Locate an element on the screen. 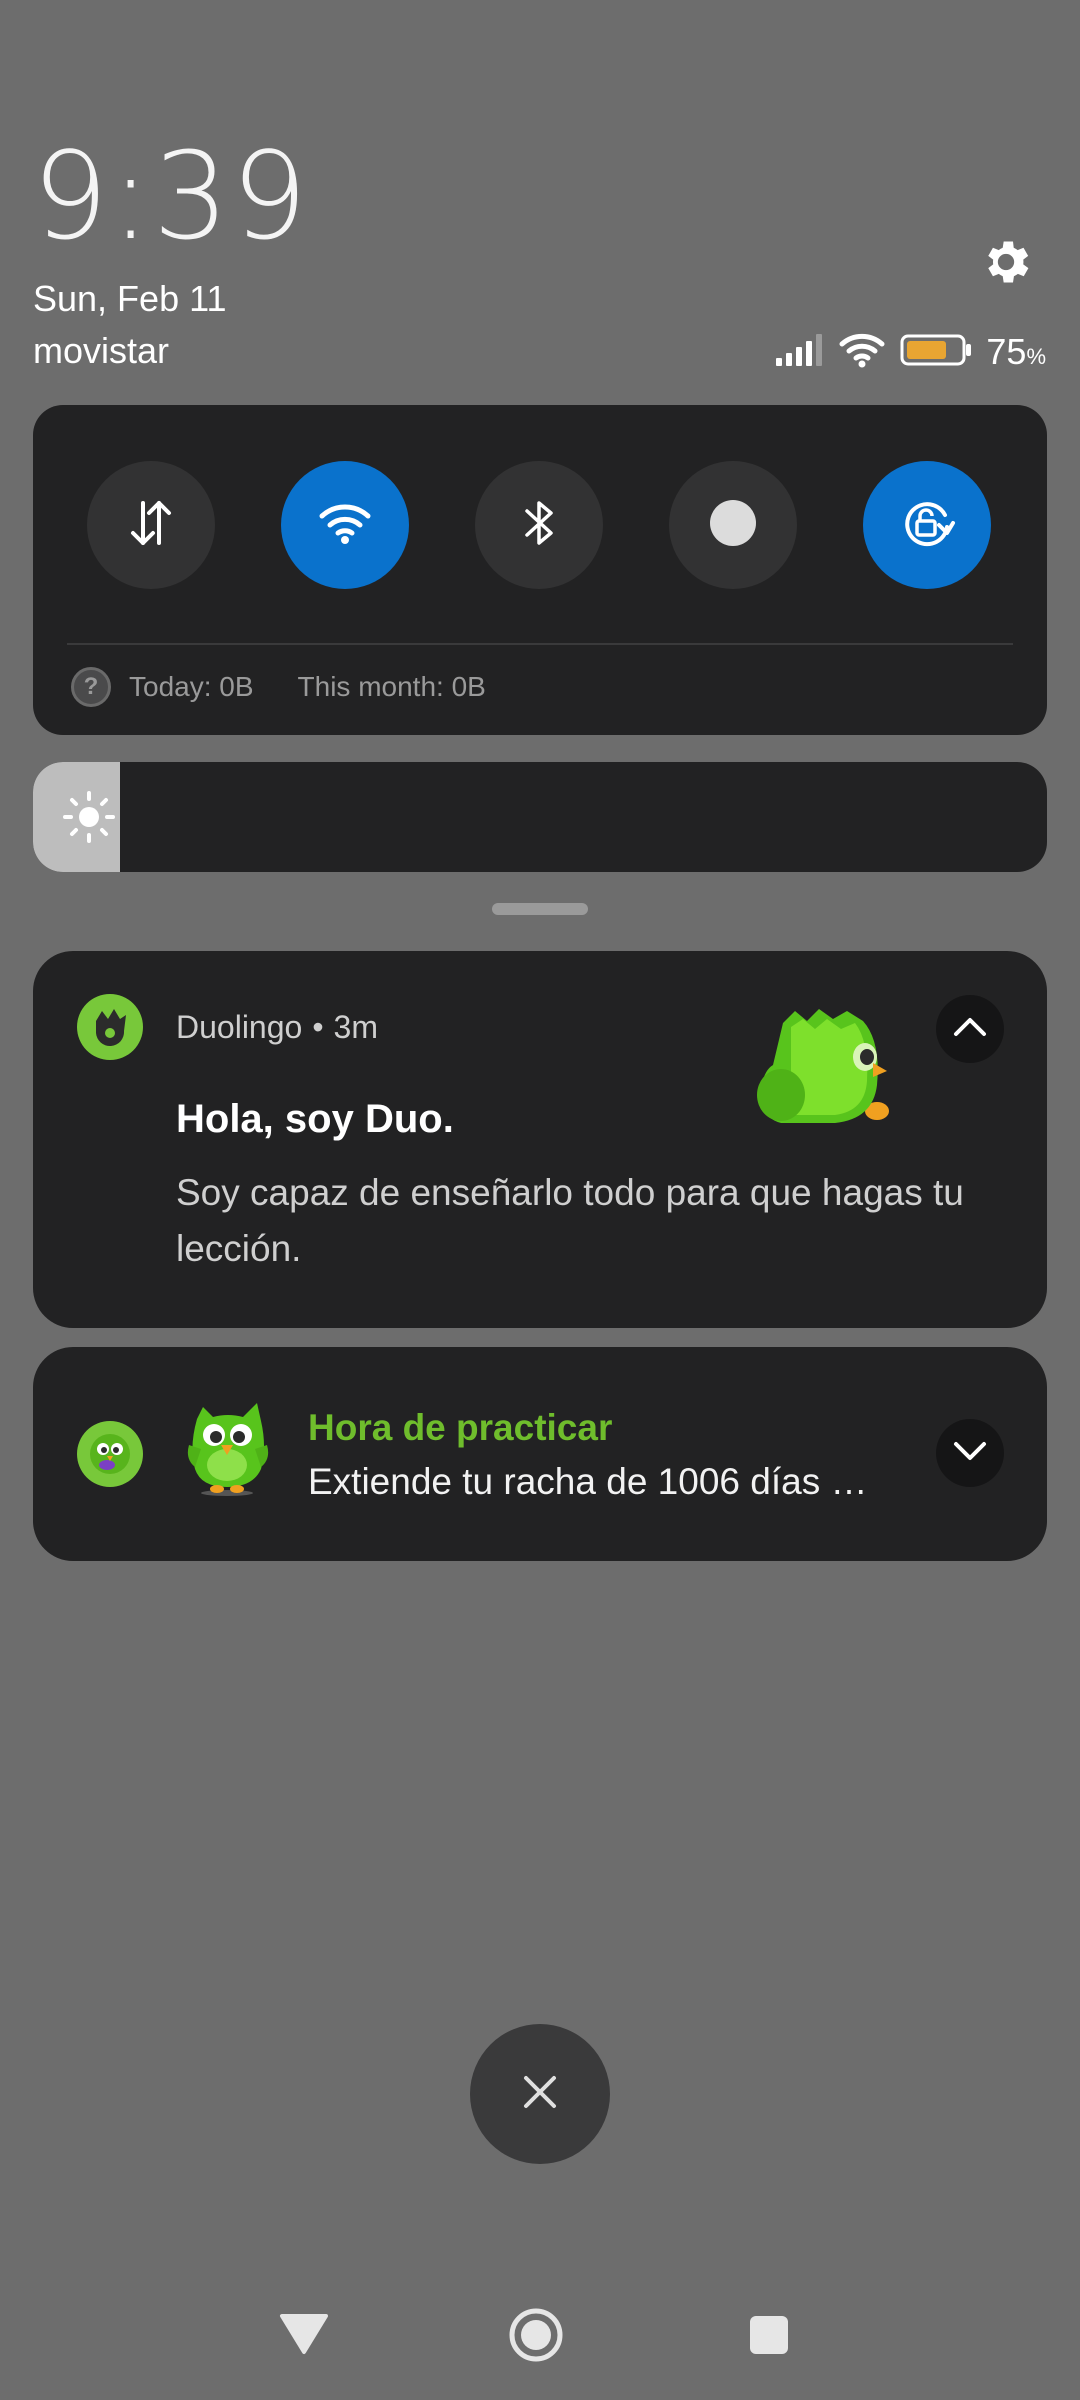 Image resolution: width=1080 pixels, height=2400 pixels. screen-record-toggle is located at coordinates (733, 525).